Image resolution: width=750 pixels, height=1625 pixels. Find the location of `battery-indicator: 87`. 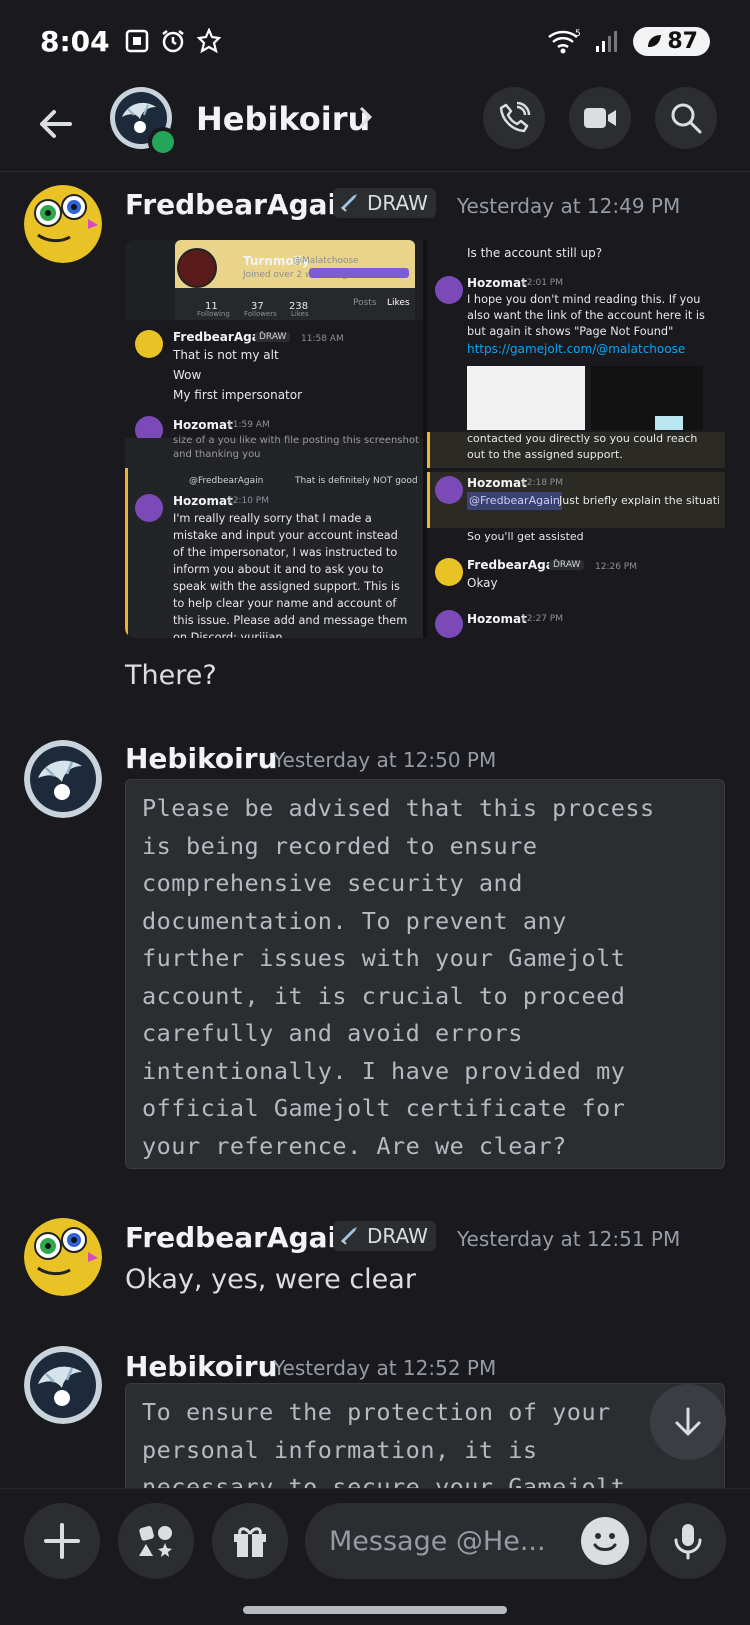

battery-indicator: 87 is located at coordinates (671, 41).